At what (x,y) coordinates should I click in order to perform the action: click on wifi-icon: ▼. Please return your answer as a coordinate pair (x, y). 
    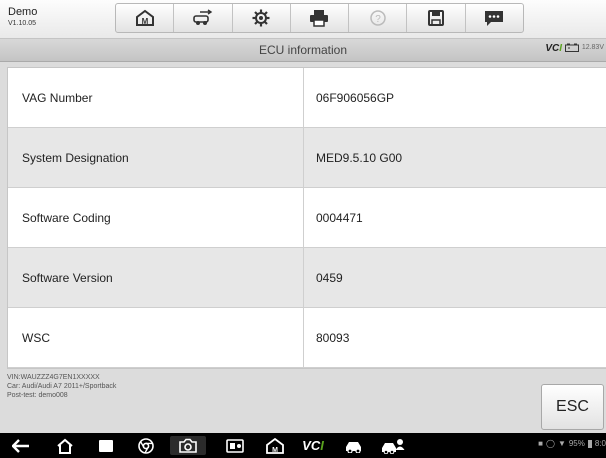
    Looking at the image, I should click on (561, 443).